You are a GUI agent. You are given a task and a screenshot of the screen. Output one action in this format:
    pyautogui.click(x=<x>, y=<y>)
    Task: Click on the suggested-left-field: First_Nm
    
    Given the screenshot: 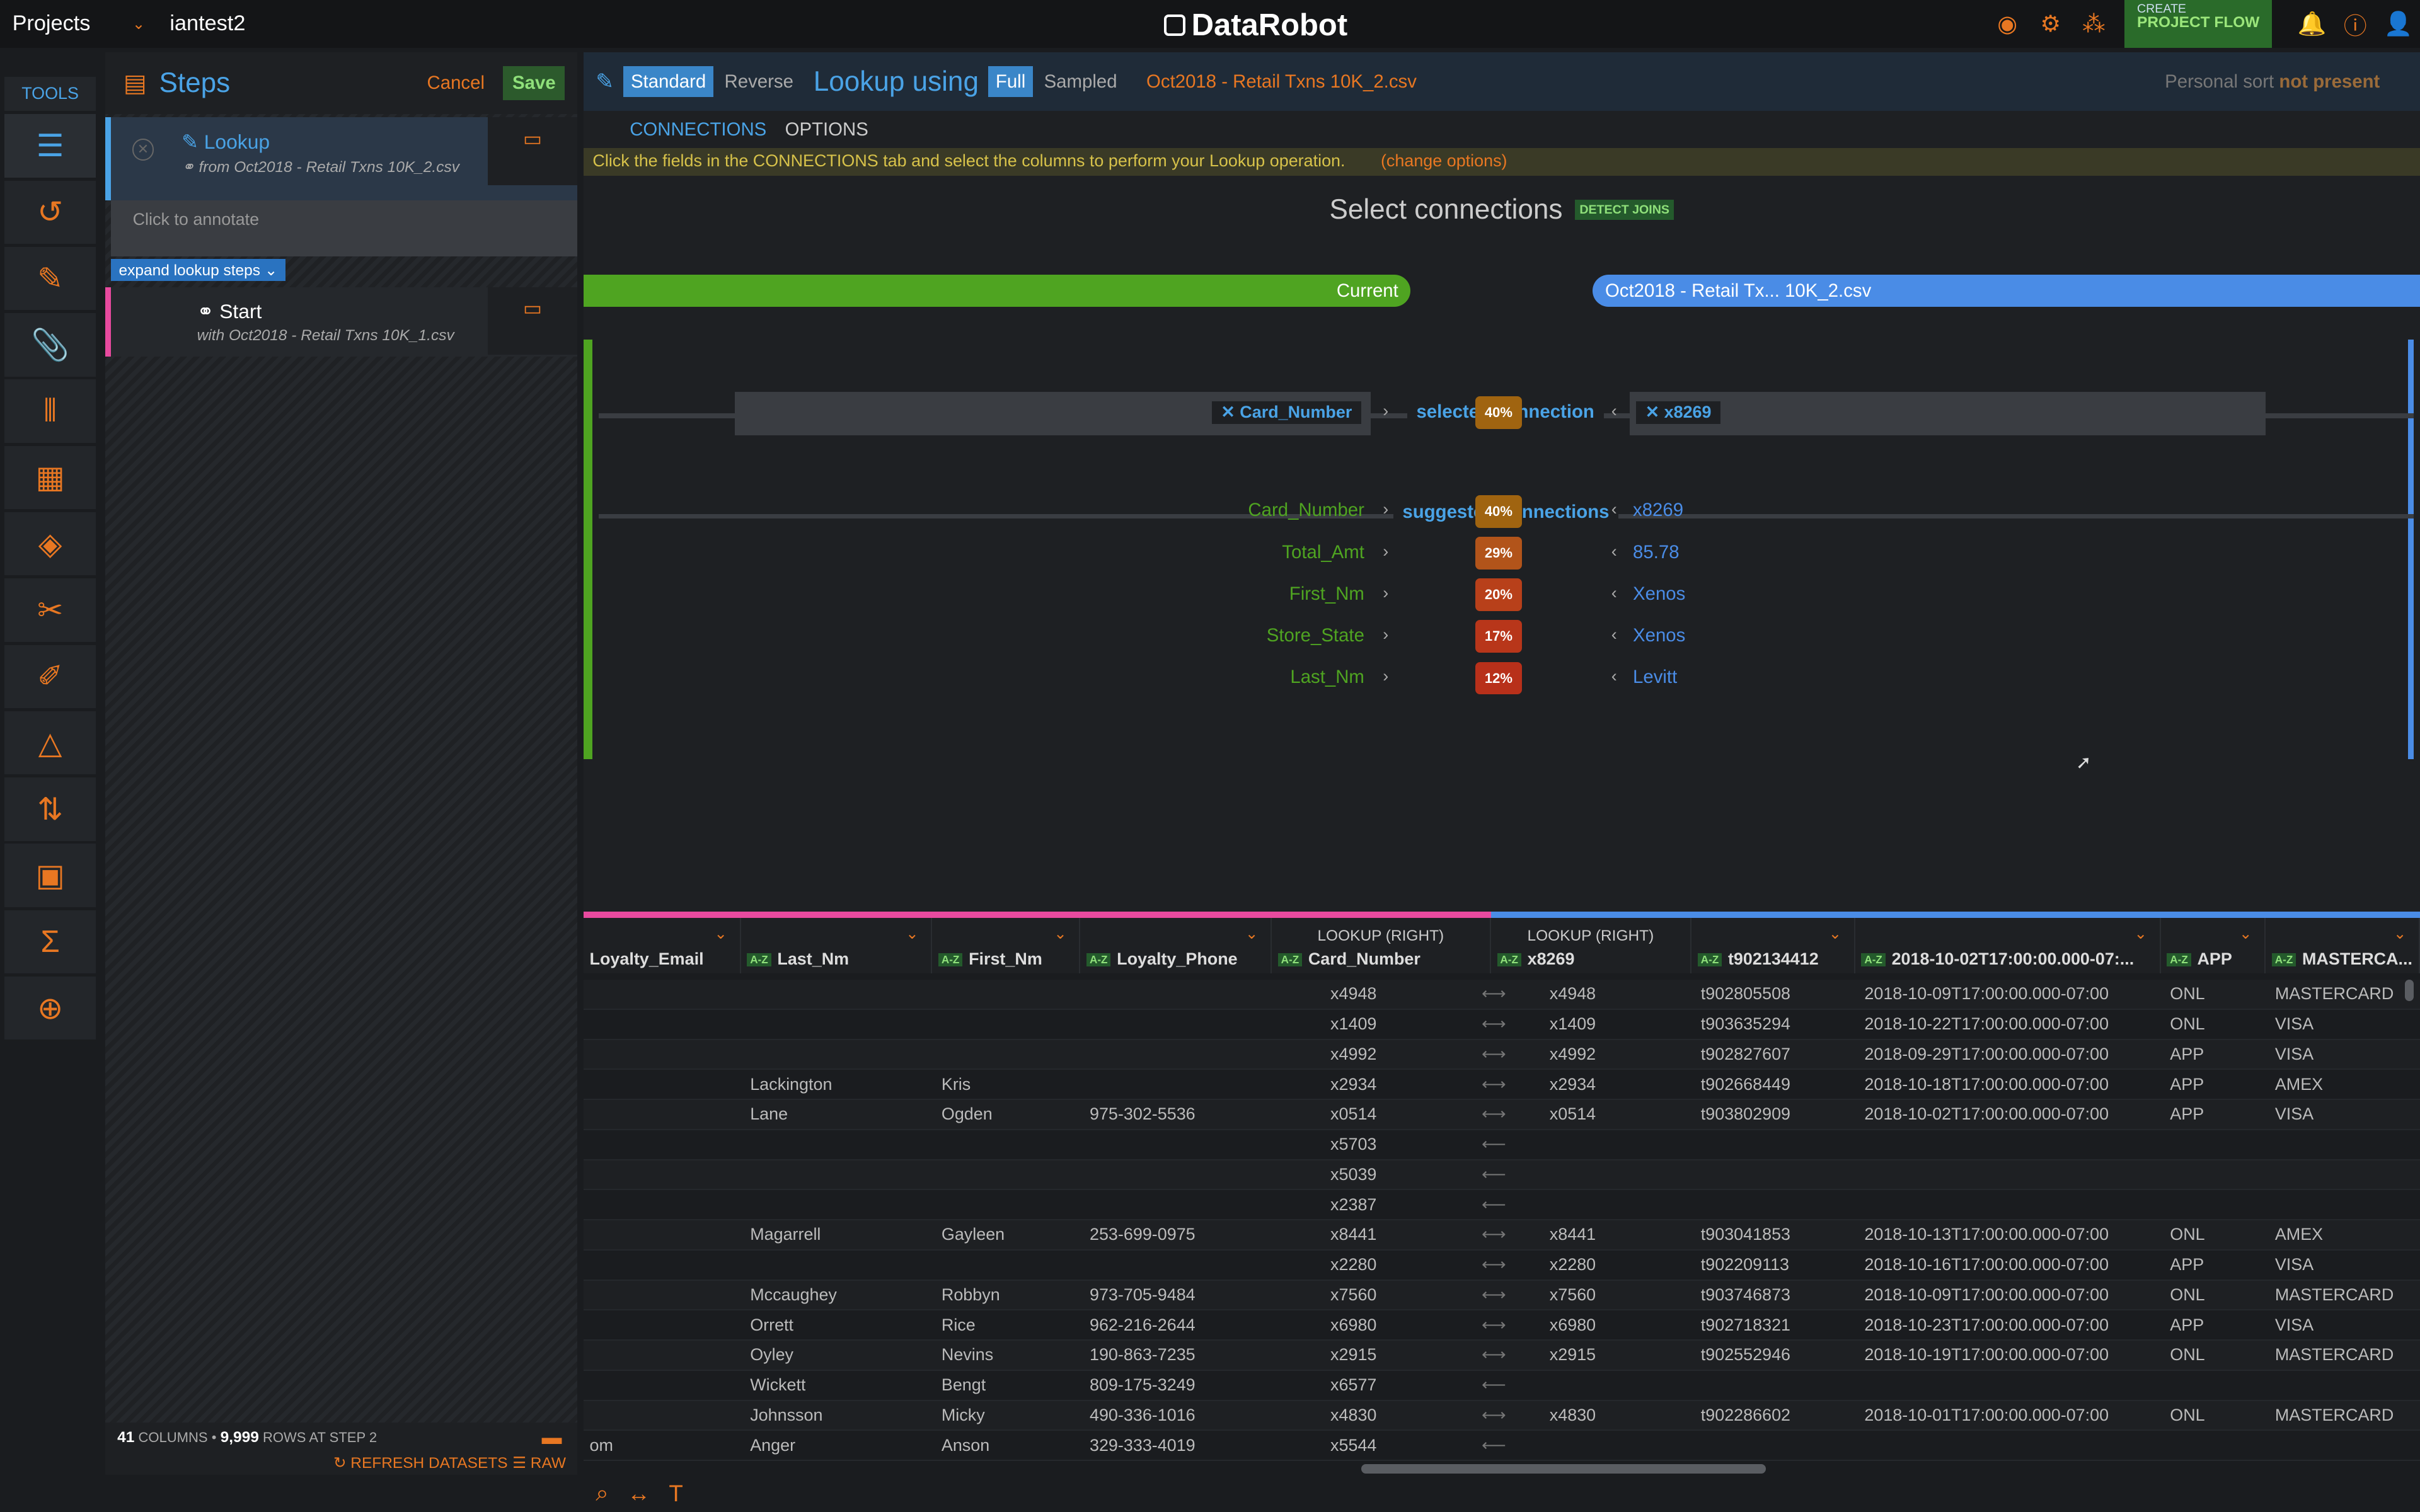 What is the action you would take?
    pyautogui.click(x=1326, y=594)
    